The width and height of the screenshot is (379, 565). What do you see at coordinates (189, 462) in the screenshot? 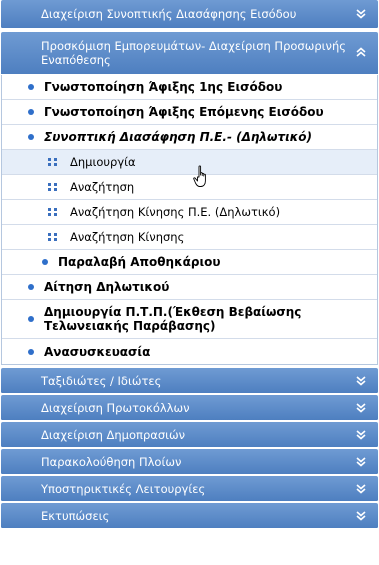
I see `menu-section-ship-tracking: Παρακολούθηση Πλοίων` at bounding box center [189, 462].